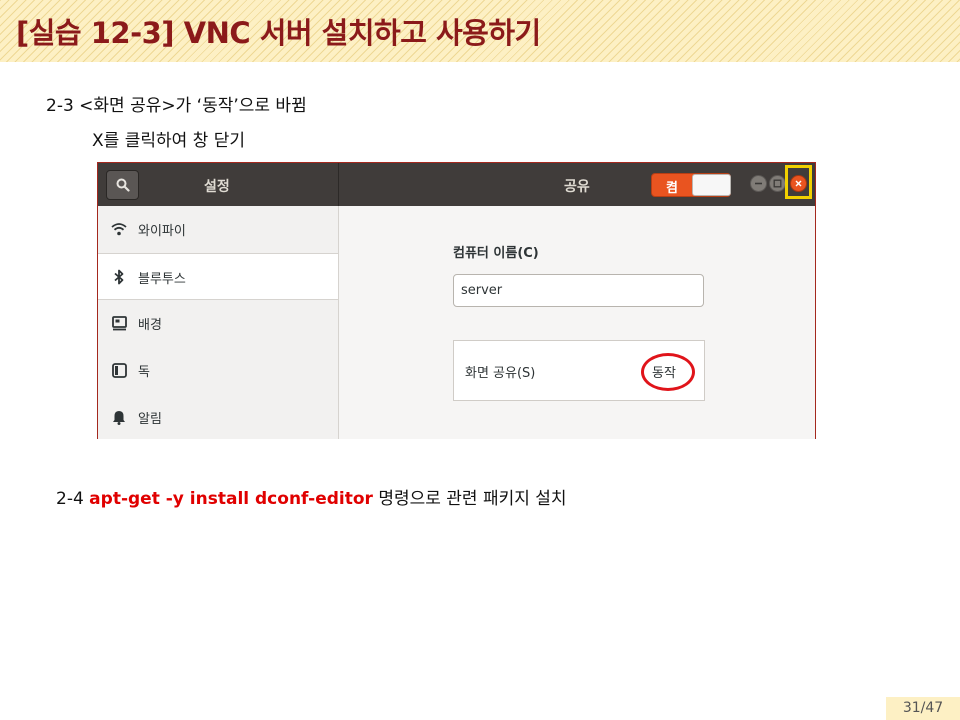 This screenshot has height=720, width=960. What do you see at coordinates (496, 253) in the screenshot?
I see `computer-name-label: 컴퓨터 이름(C)` at bounding box center [496, 253].